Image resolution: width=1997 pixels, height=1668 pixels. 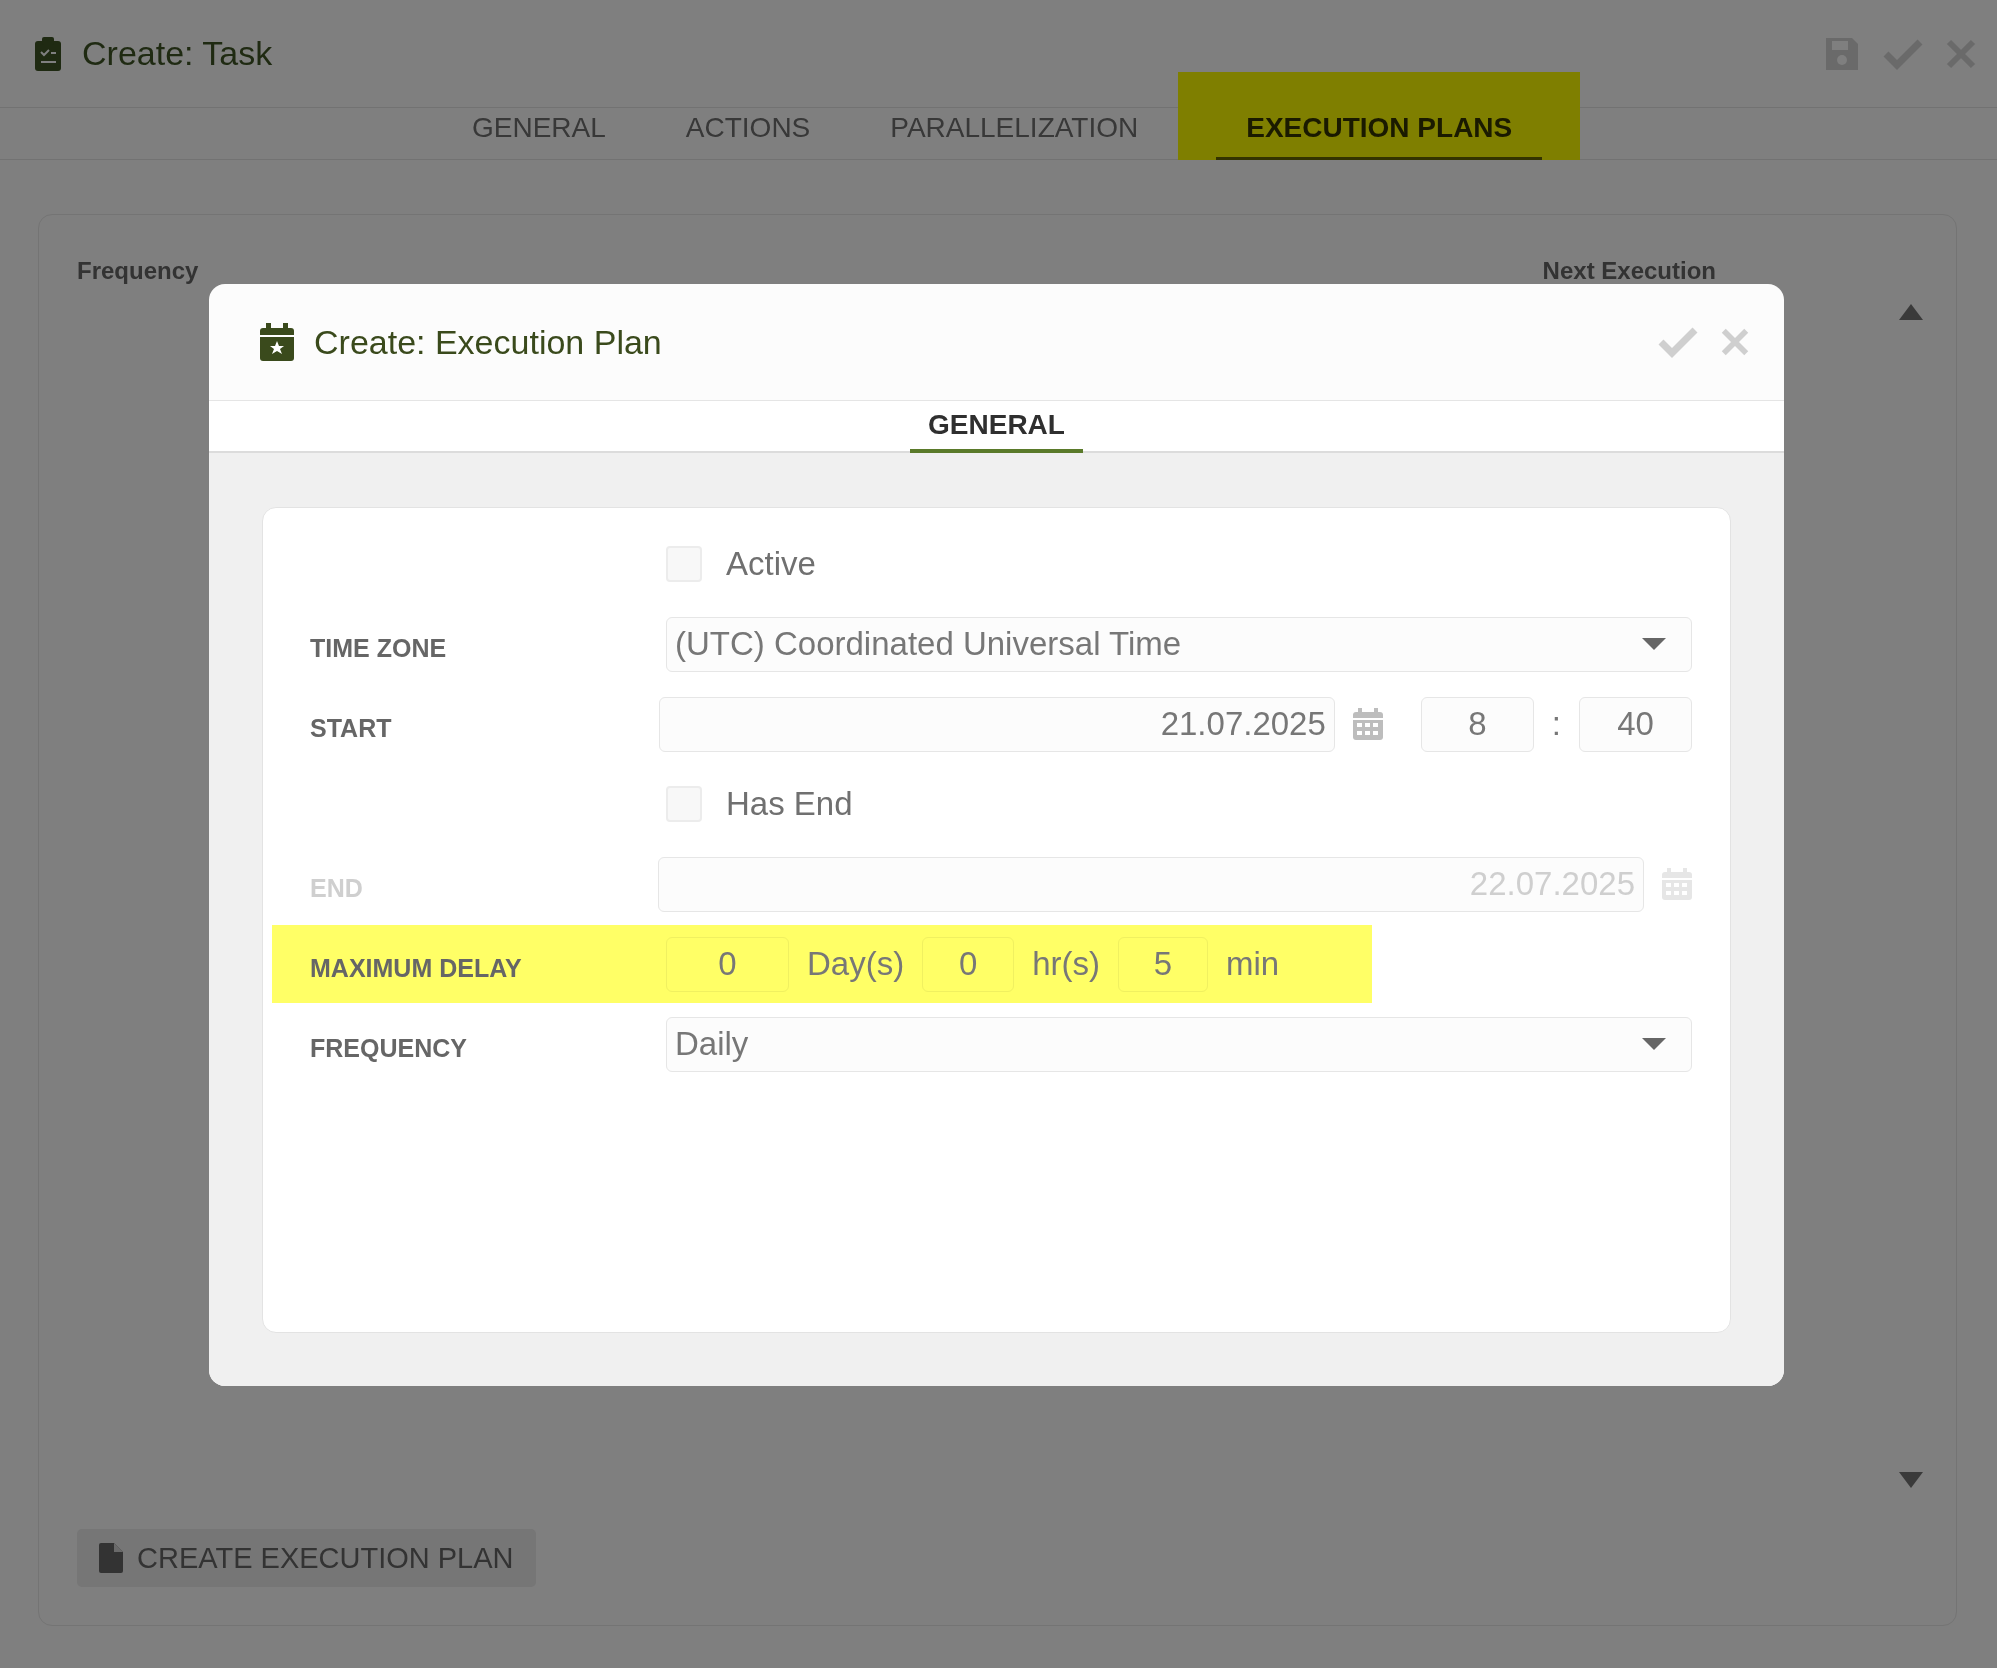 I want to click on calendar-star-icon, so click(x=277, y=342).